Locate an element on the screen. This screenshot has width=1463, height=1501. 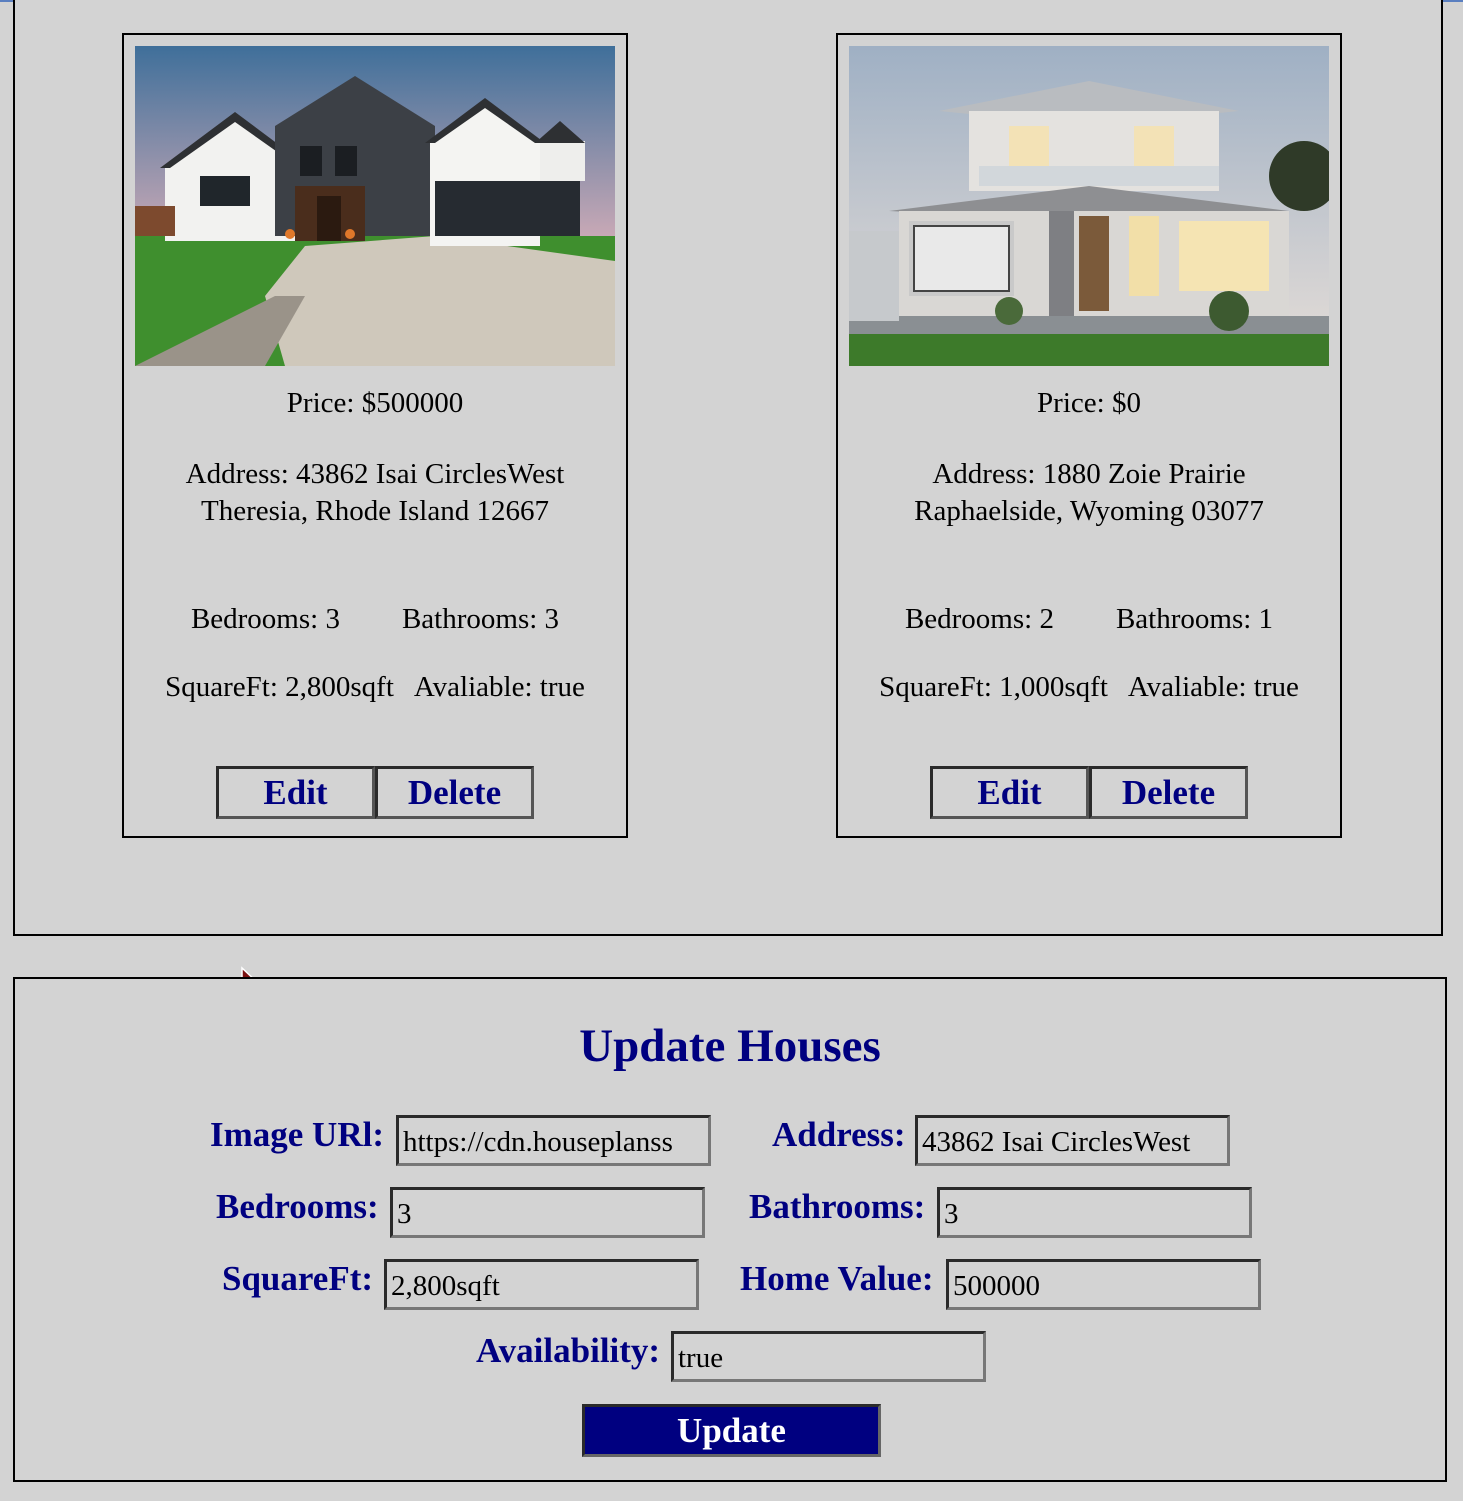
home-value-input is located at coordinates (1103, 1284).